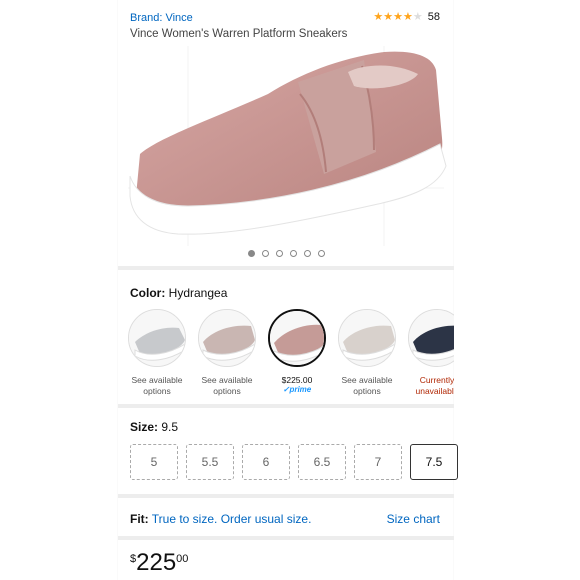  What do you see at coordinates (266, 462) in the screenshot?
I see `size-option: 6` at bounding box center [266, 462].